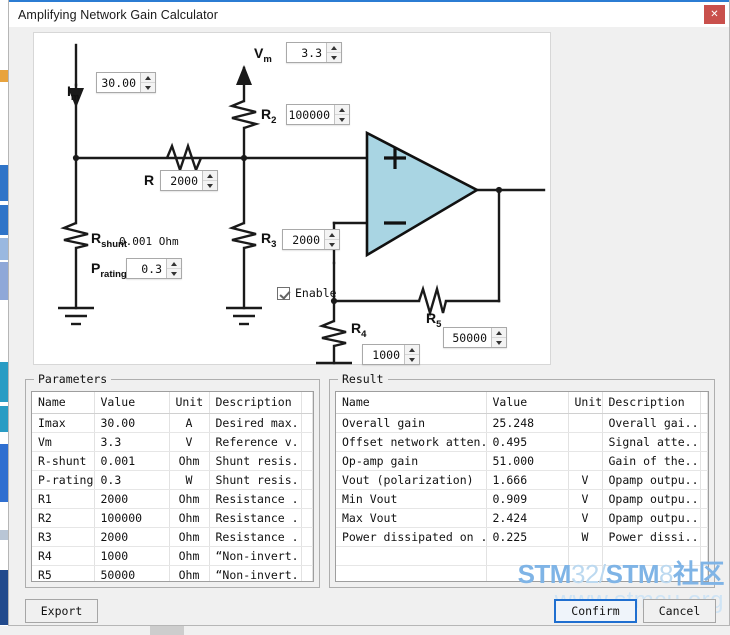  What do you see at coordinates (189, 423) in the screenshot?
I see `cell-unit: A` at bounding box center [189, 423].